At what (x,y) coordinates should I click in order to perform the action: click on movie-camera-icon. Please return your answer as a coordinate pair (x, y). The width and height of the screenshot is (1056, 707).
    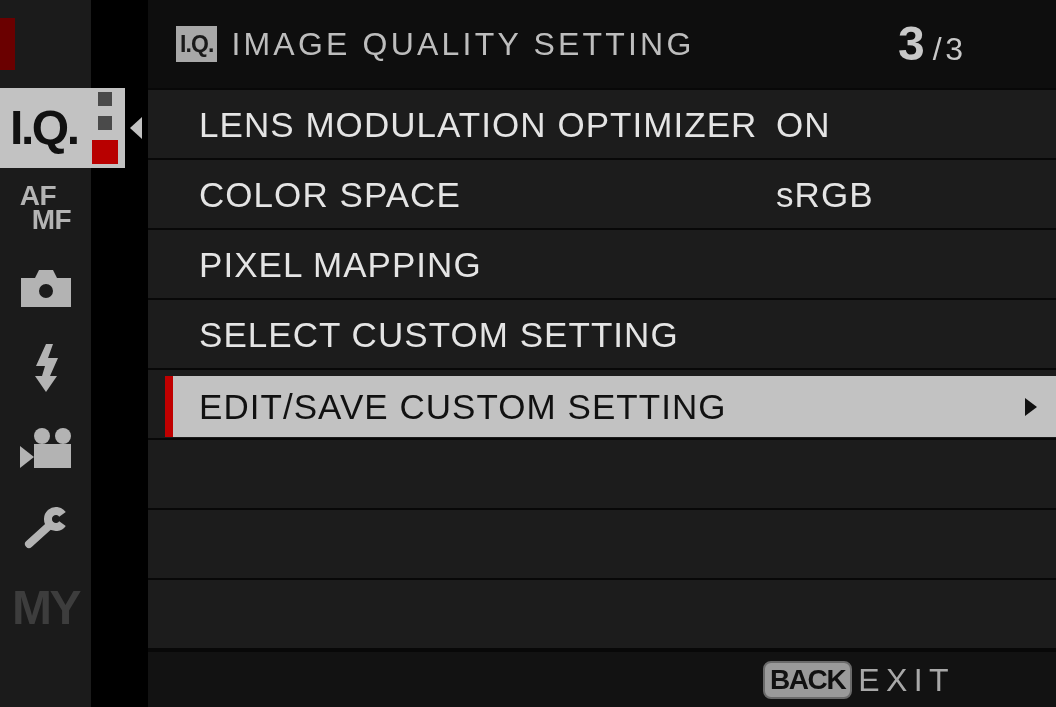
    Looking at the image, I should click on (45, 448).